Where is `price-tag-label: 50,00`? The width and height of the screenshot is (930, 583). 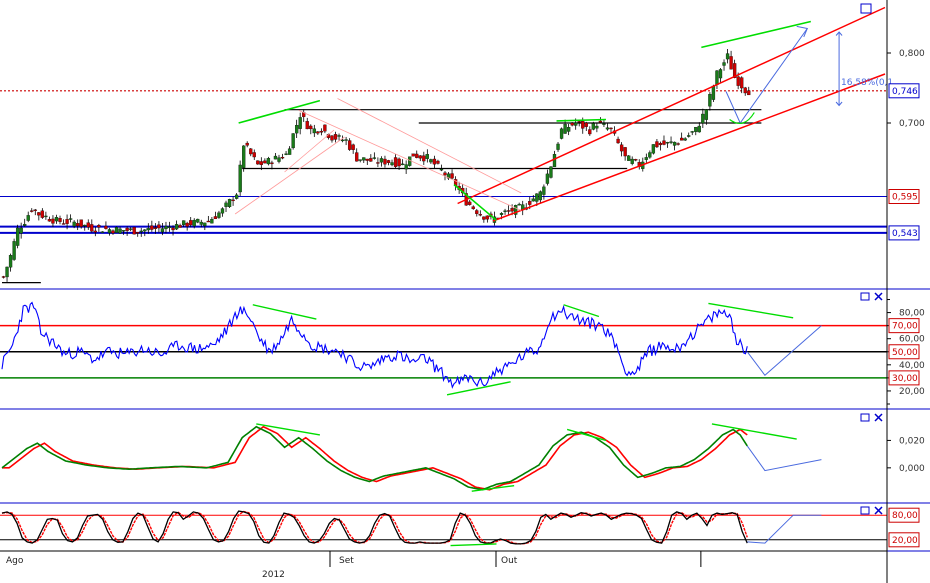 price-tag-label: 50,00 is located at coordinates (905, 353).